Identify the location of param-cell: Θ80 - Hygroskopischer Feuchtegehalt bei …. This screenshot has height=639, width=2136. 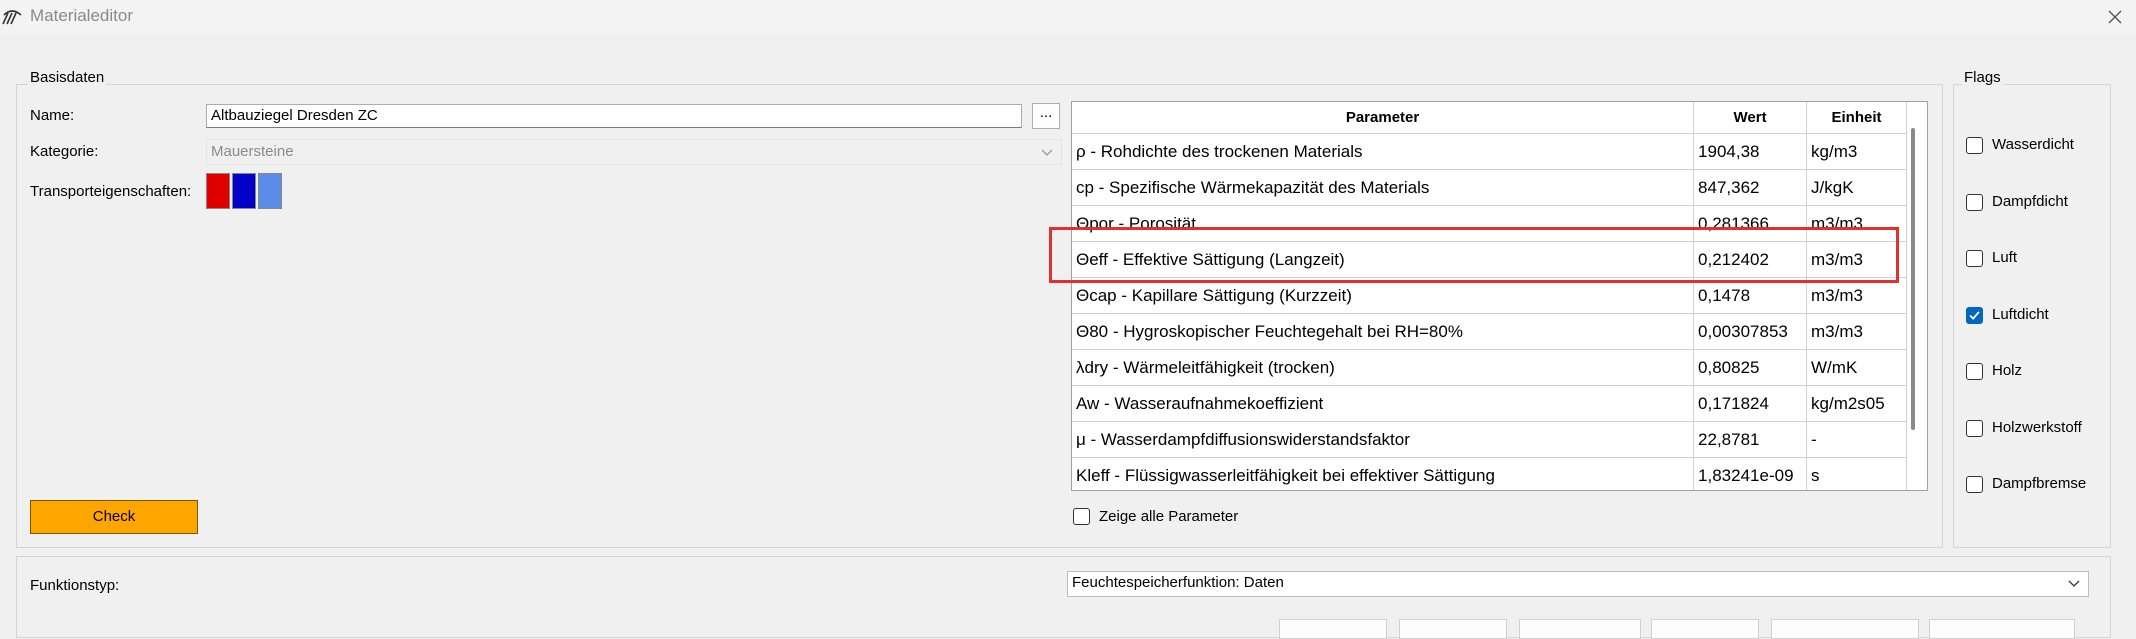
(1383, 331).